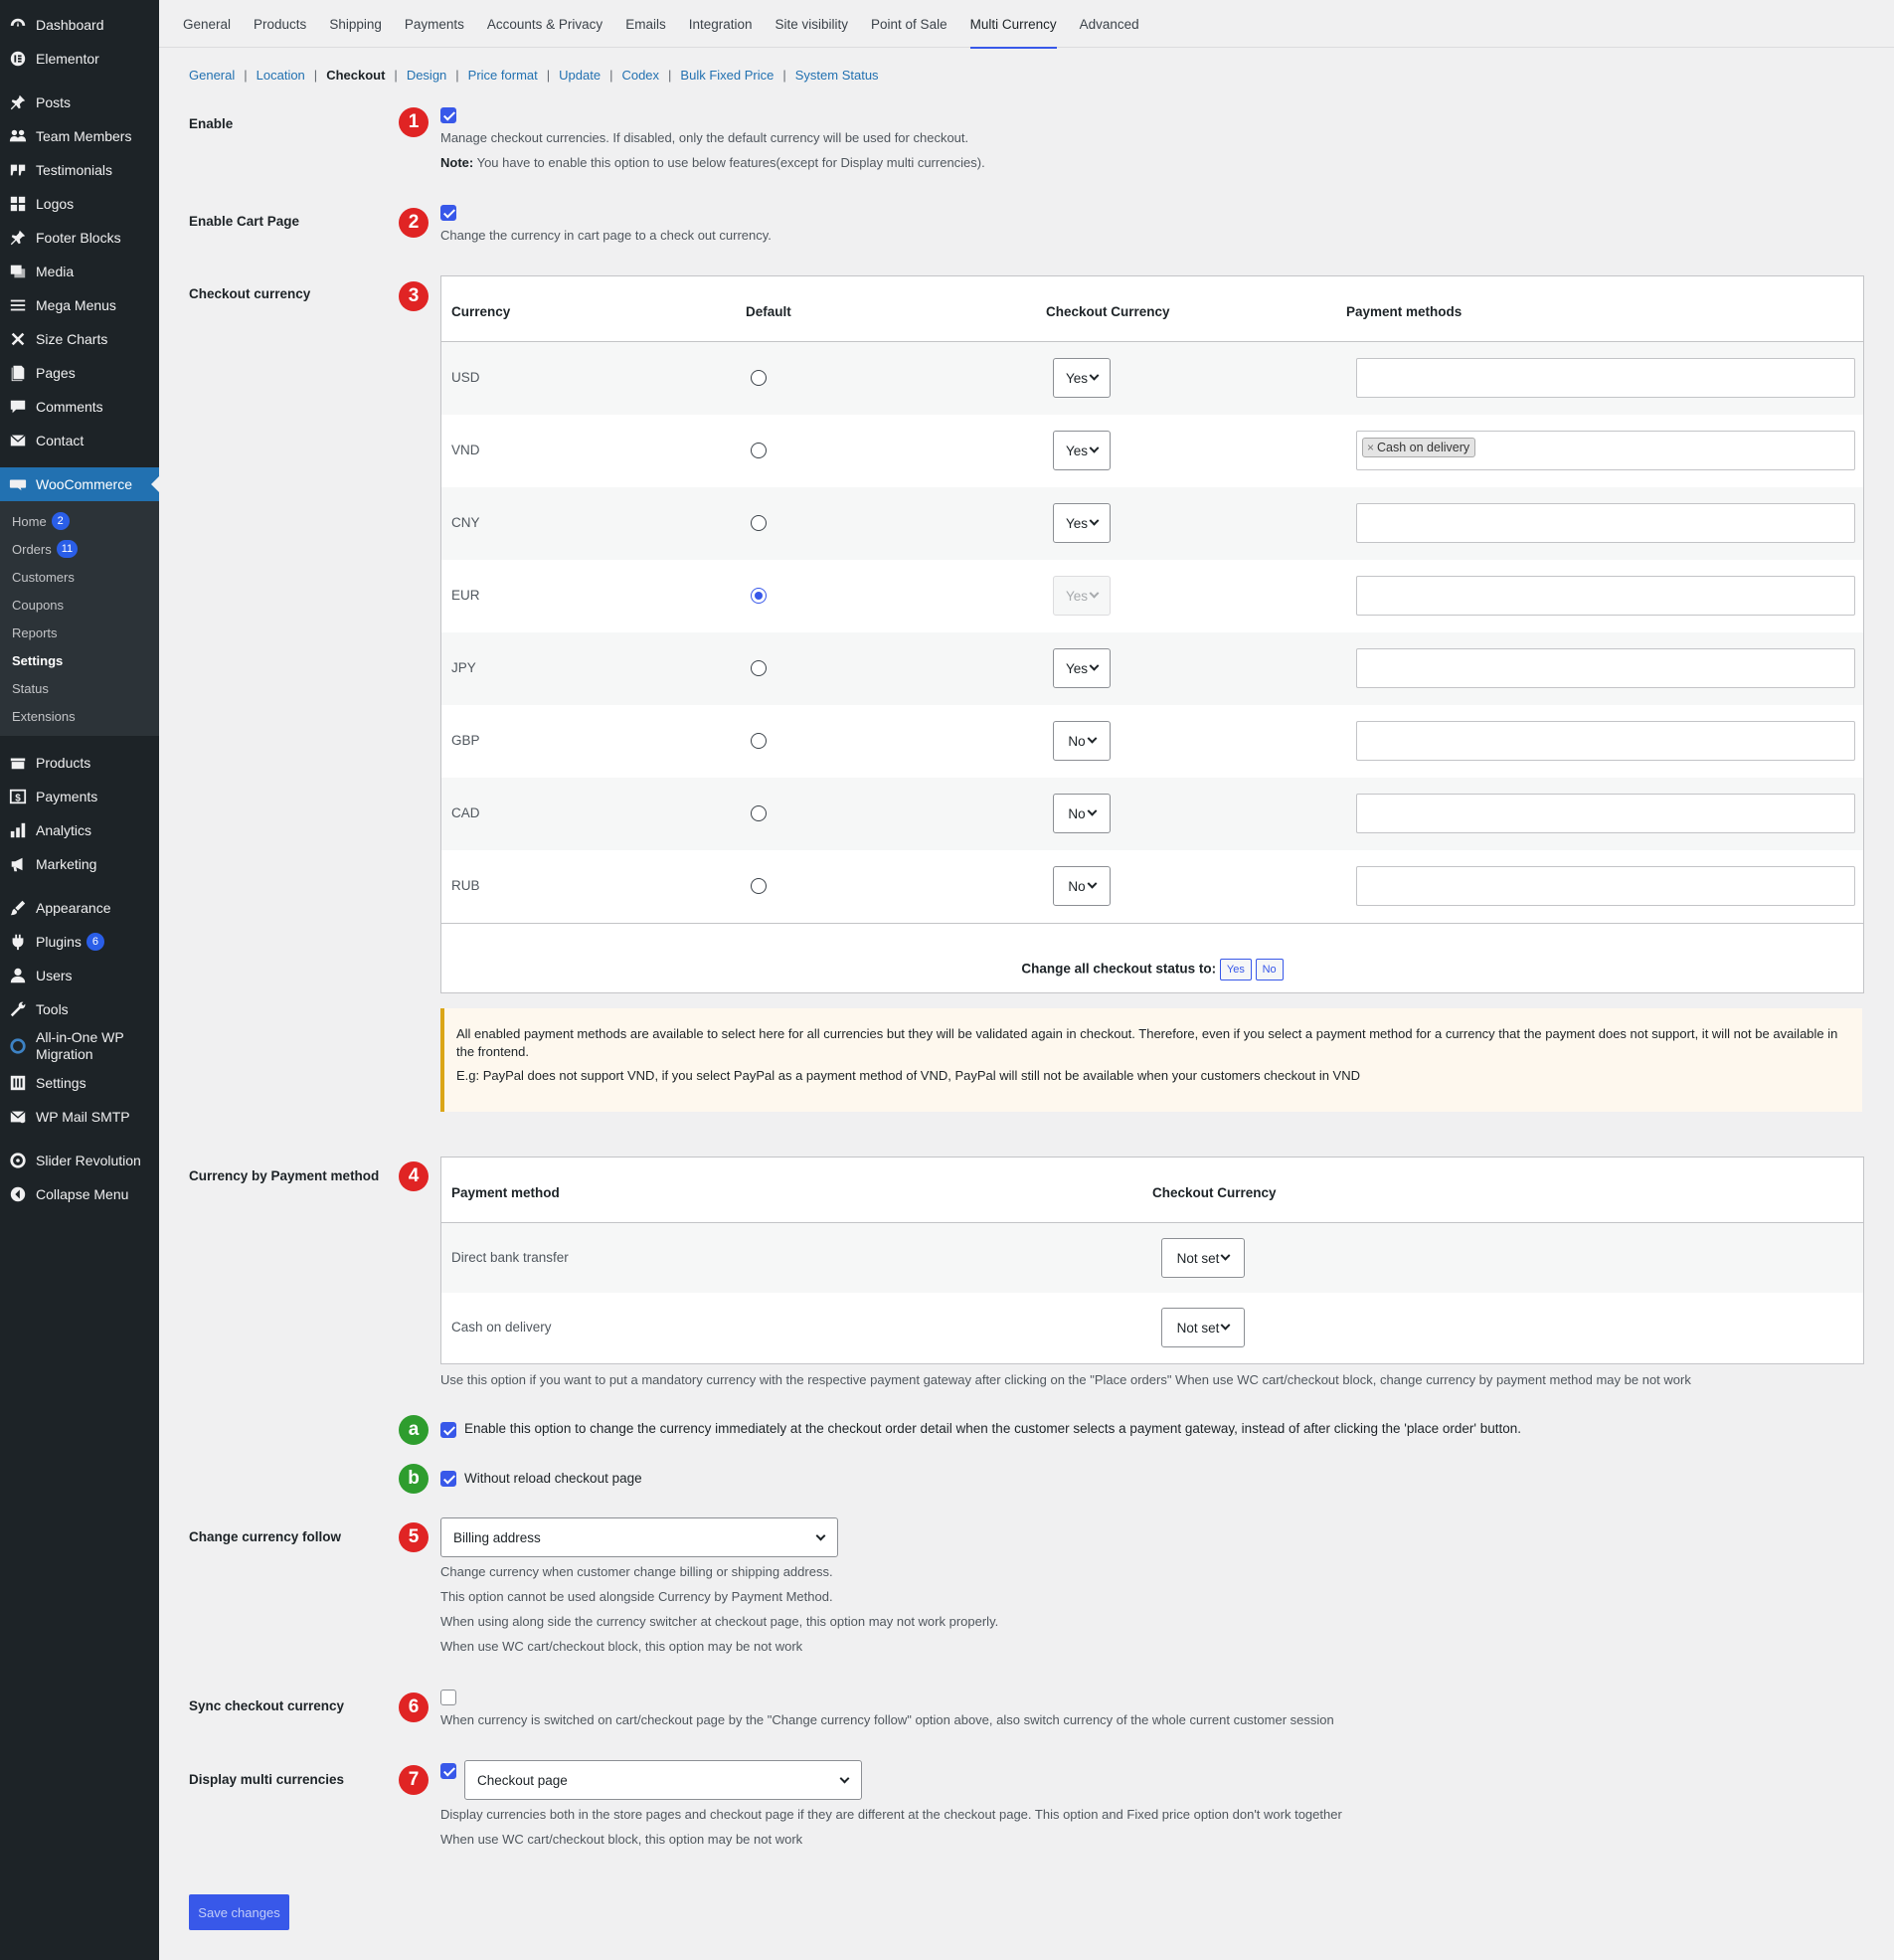 The image size is (1894, 1960). Describe the element at coordinates (207, 24) in the screenshot. I see `tab-general: General` at that location.